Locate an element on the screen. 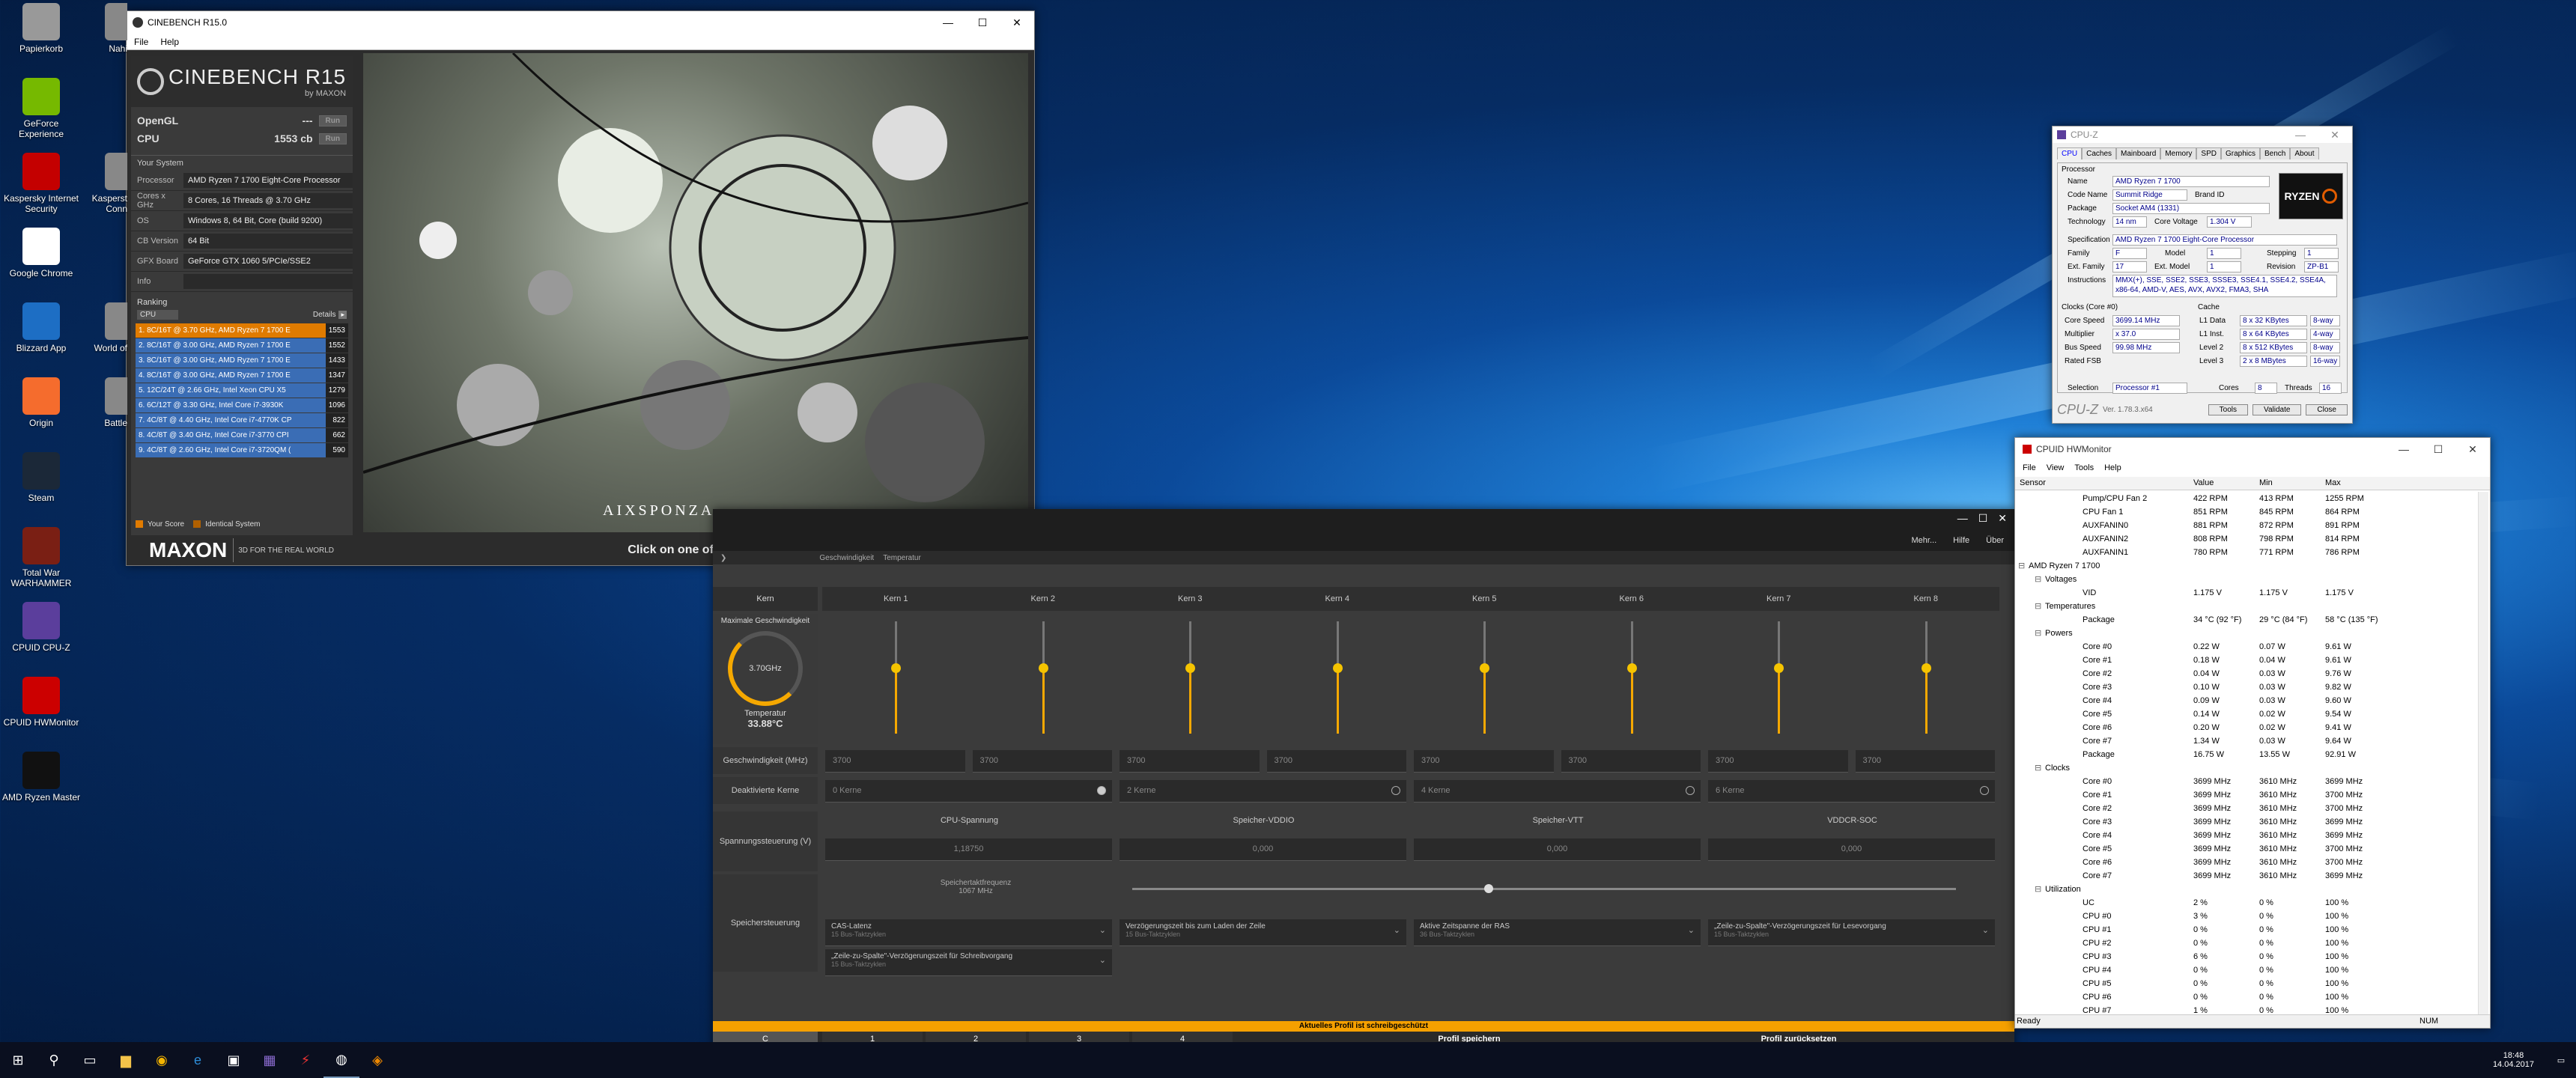  sensor-row: ⊟ Voltages is located at coordinates (2247, 579).